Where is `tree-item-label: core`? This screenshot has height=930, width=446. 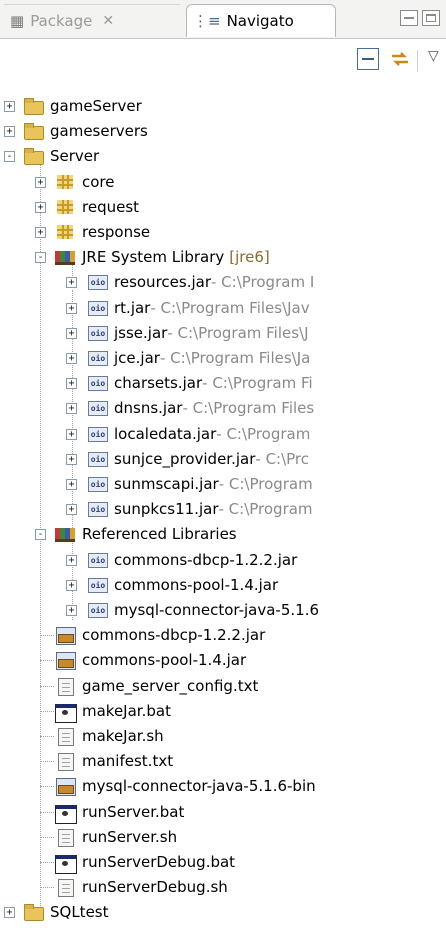 tree-item-label: core is located at coordinates (98, 181).